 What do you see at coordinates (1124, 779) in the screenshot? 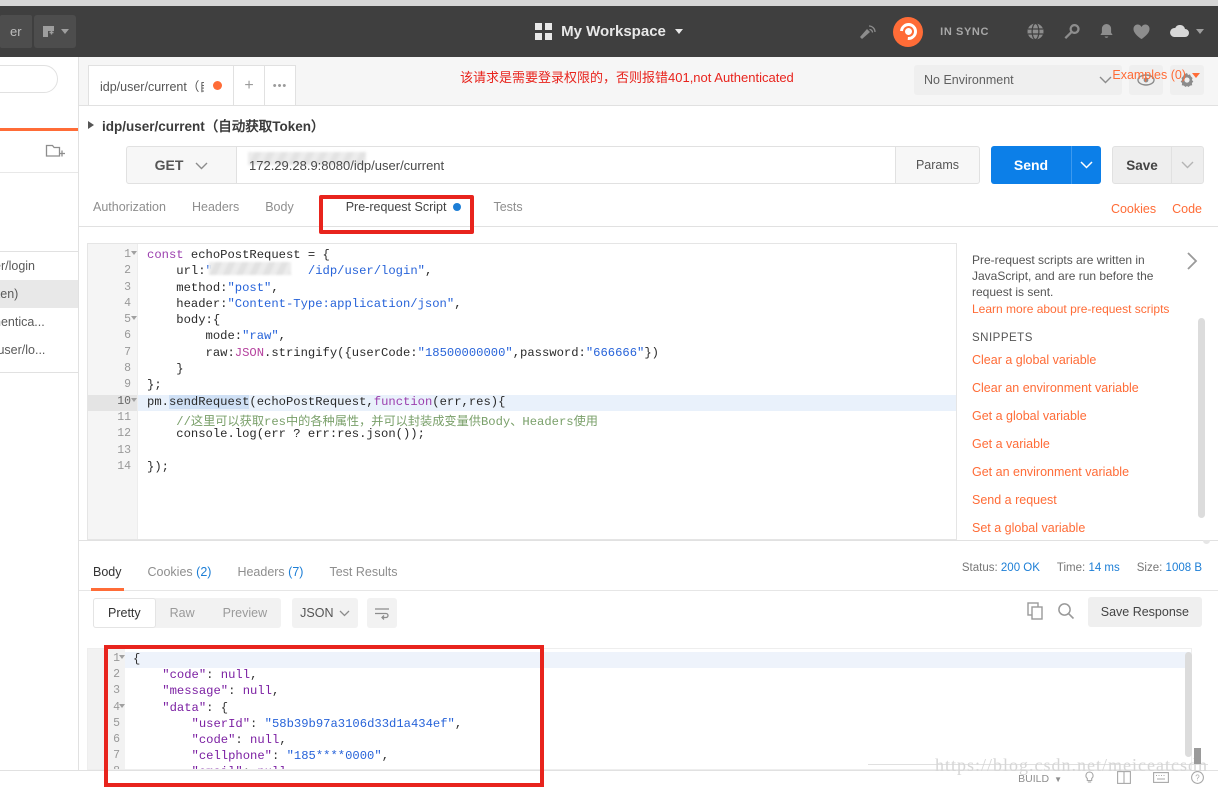
I see `layout-icon` at bounding box center [1124, 779].